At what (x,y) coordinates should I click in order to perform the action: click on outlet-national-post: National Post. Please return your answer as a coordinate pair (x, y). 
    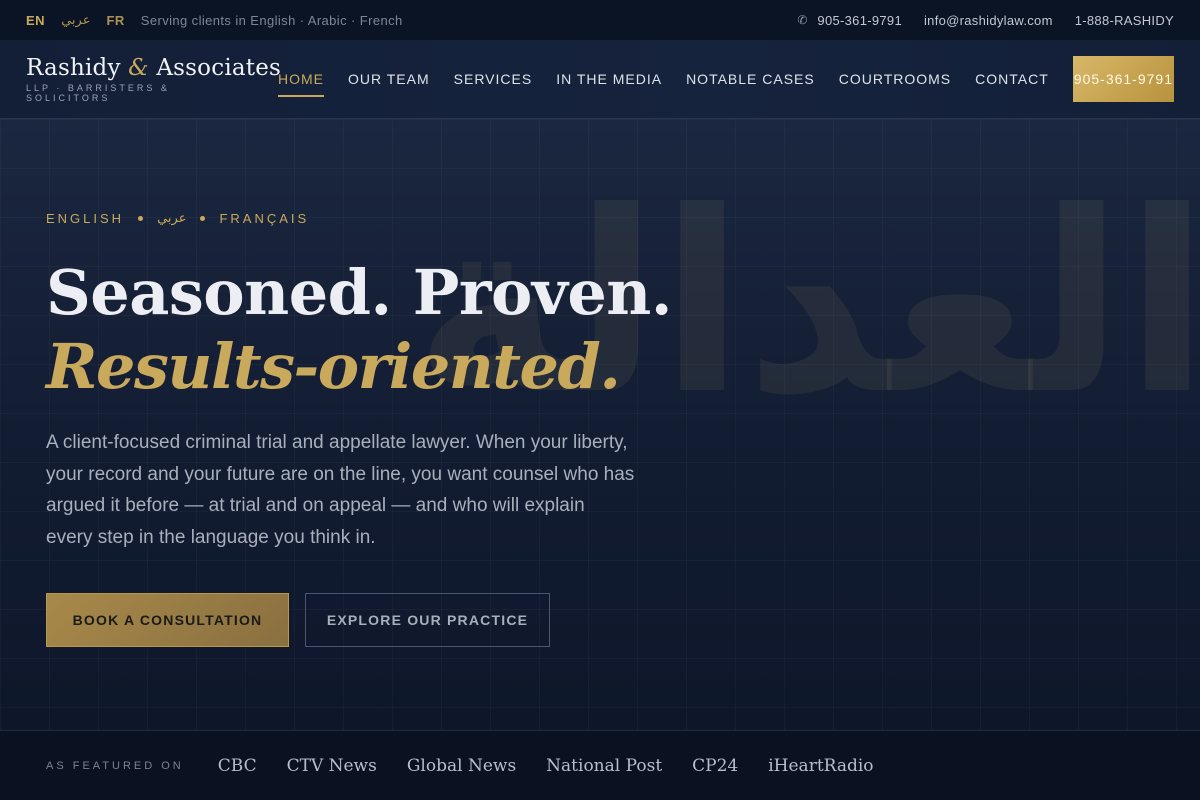
    Looking at the image, I should click on (604, 765).